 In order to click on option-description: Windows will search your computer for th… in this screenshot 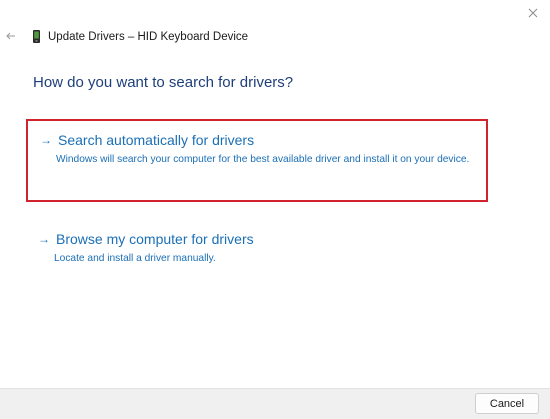, I will do `click(263, 159)`.